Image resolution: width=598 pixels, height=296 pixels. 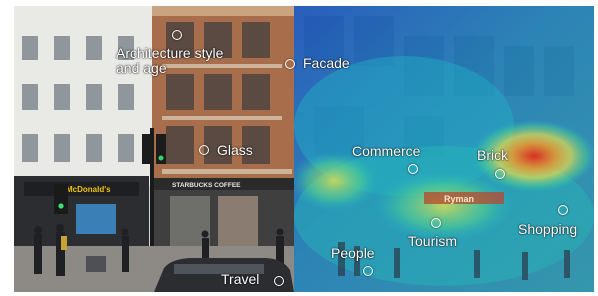 What do you see at coordinates (493, 155) in the screenshot?
I see `brick-label: Brick` at bounding box center [493, 155].